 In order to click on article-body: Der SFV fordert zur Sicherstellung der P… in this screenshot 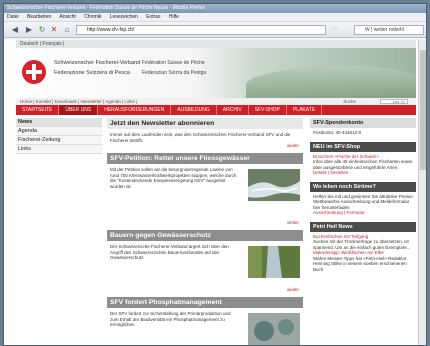, I will do `click(170, 319)`.